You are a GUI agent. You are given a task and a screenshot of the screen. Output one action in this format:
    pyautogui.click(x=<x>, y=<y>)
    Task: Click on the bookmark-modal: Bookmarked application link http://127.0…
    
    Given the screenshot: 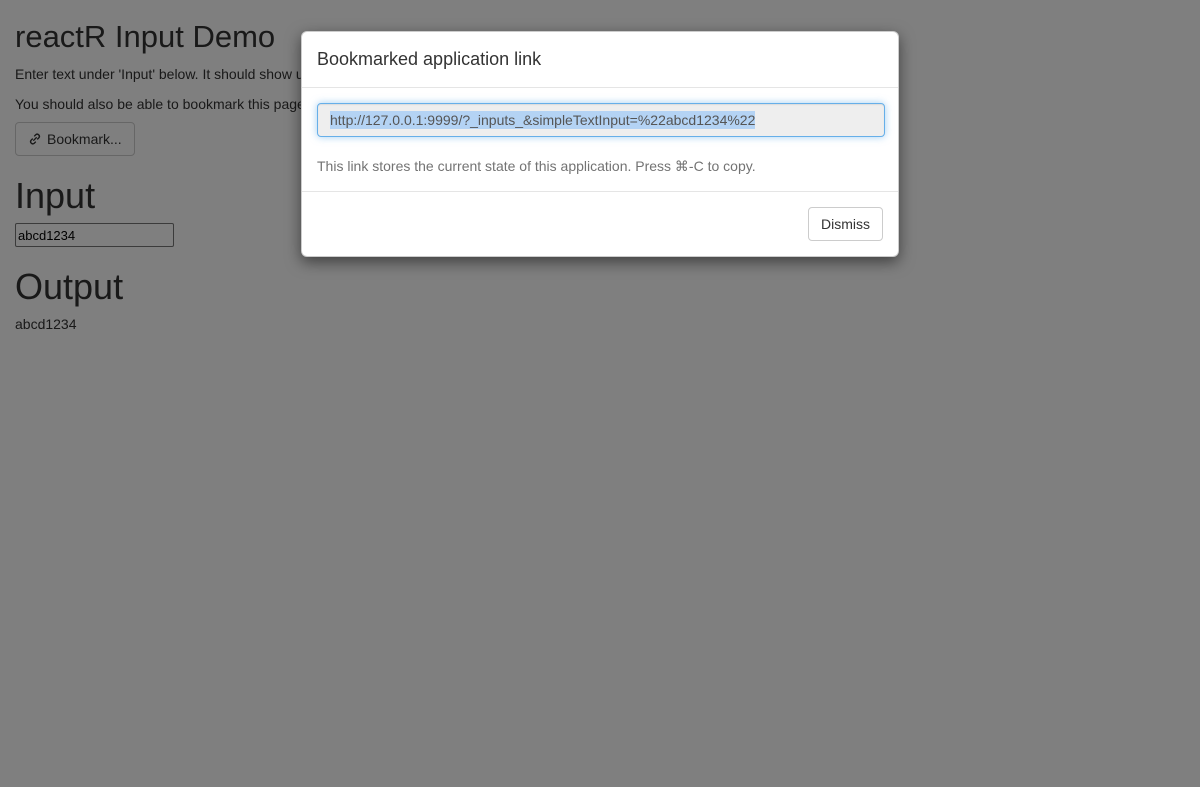 What is the action you would take?
    pyautogui.click(x=600, y=144)
    